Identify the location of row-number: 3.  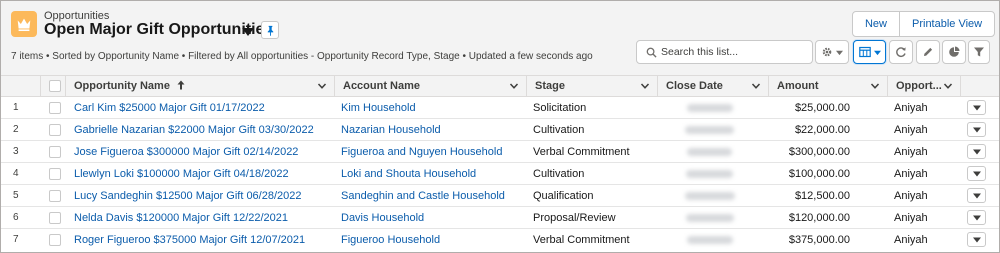
(16, 151).